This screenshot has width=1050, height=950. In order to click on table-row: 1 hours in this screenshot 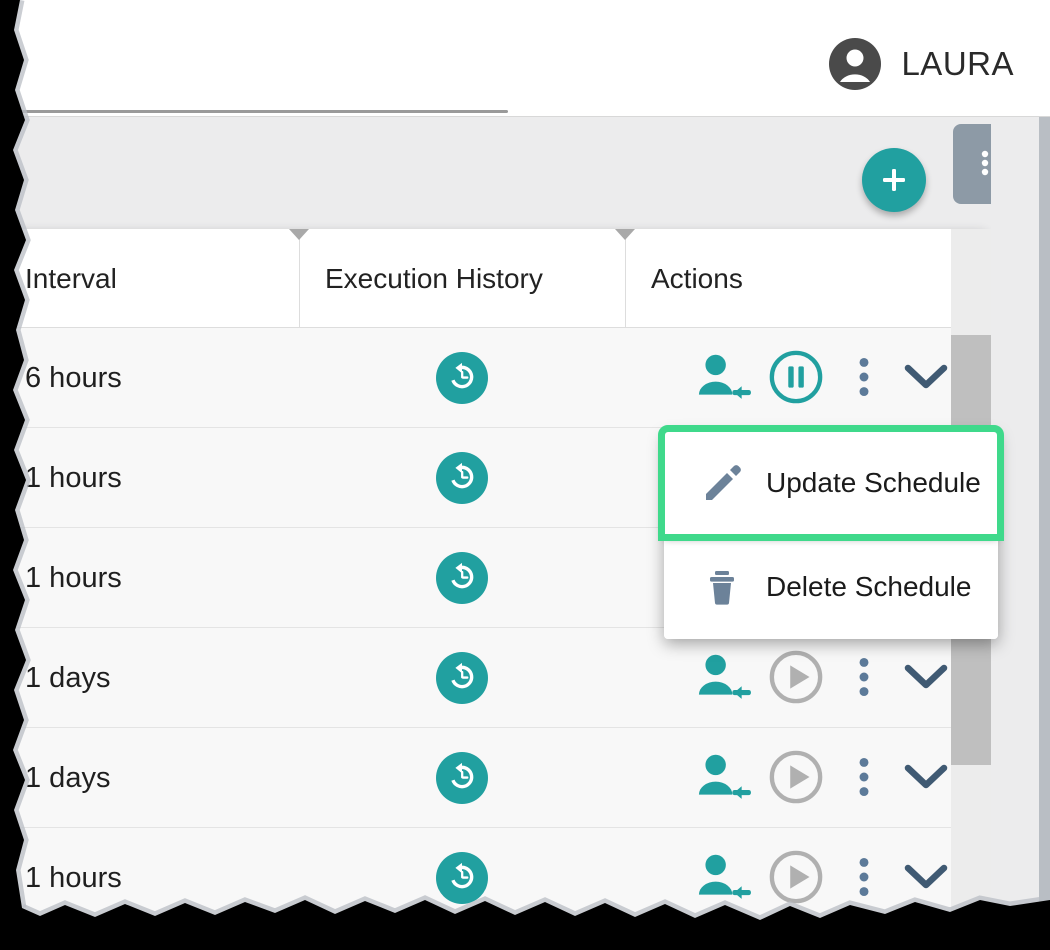, I will do `click(495, 878)`.